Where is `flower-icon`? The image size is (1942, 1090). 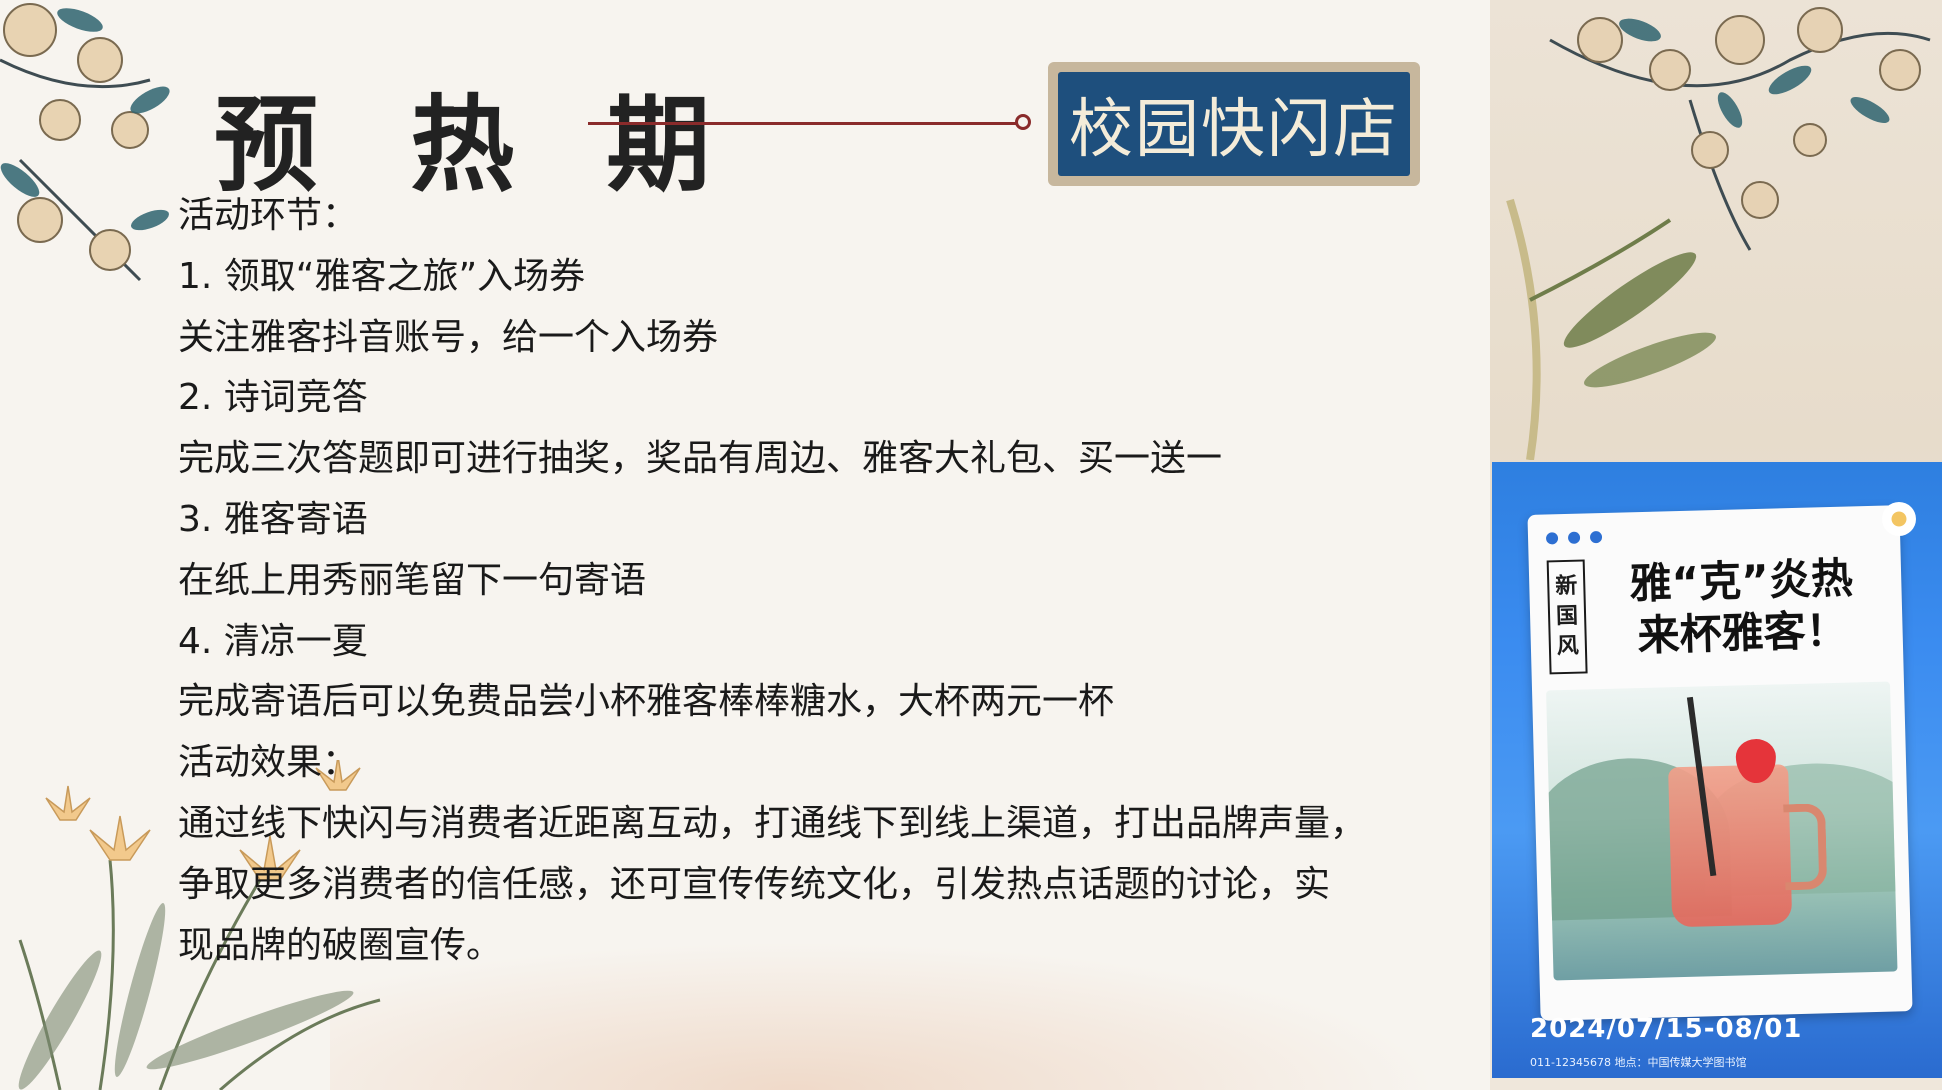 flower-icon is located at coordinates (1899, 519).